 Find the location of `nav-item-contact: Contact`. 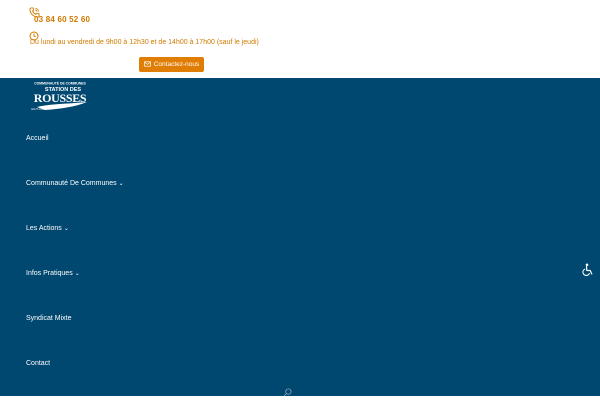

nav-item-contact: Contact is located at coordinates (38, 363).